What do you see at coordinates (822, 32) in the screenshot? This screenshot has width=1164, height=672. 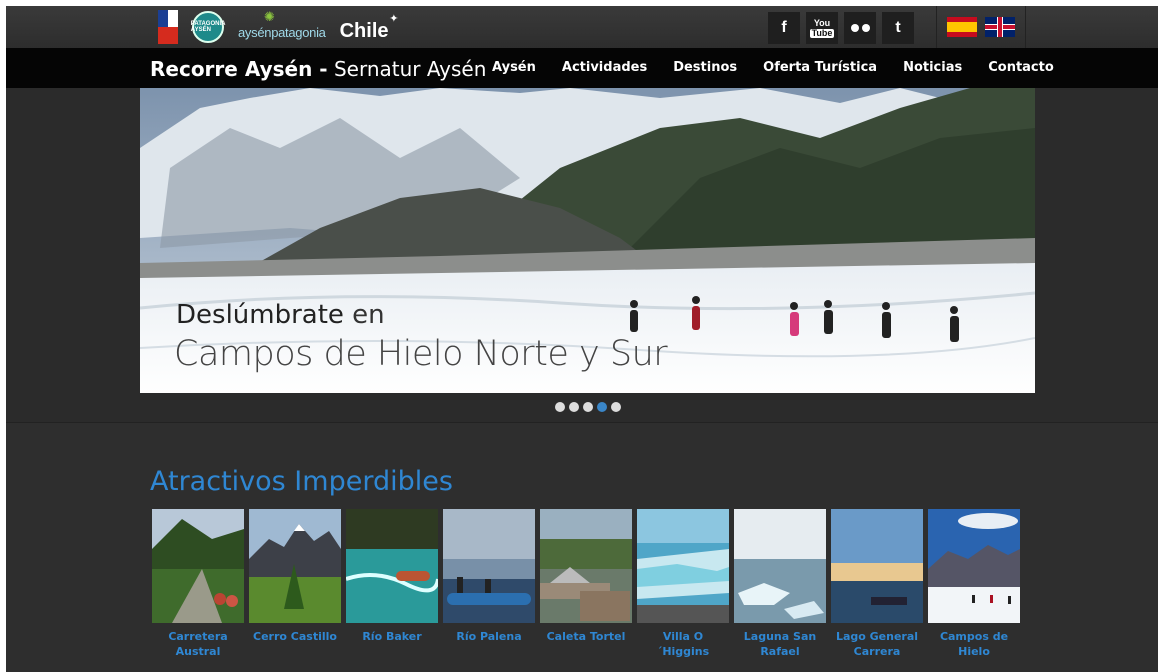 I see `youtube-bottom-text: Tube` at bounding box center [822, 32].